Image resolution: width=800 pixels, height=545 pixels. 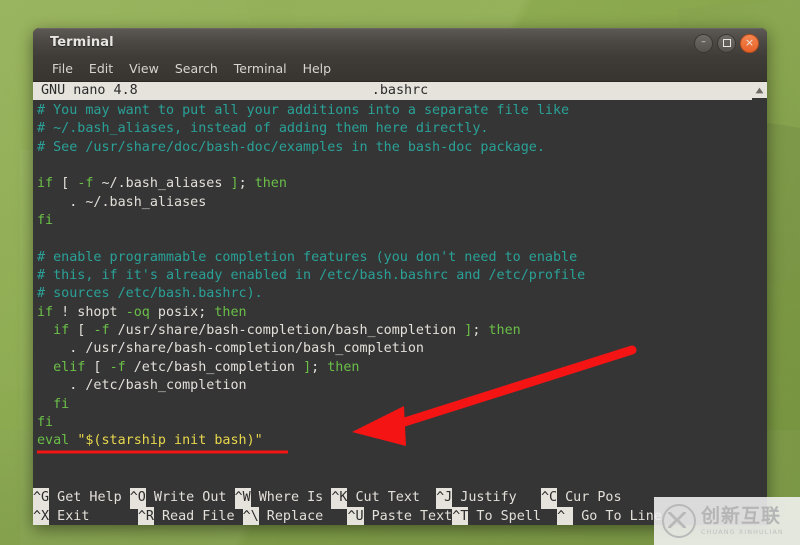 What do you see at coordinates (150, 294) in the screenshot?
I see `code-token: # sources /etc/bash.bashrc).` at bounding box center [150, 294].